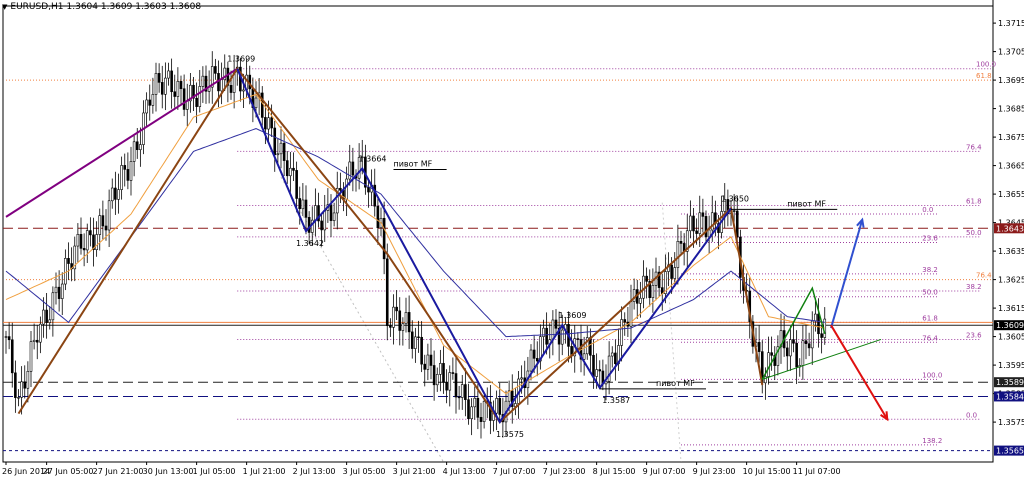 Image resolution: width=1024 pixels, height=486 pixels. I want to click on chart-title: ▼ EURUSD,H1 1.3604 1.3609 1.3603 1.3608, so click(101, 7).